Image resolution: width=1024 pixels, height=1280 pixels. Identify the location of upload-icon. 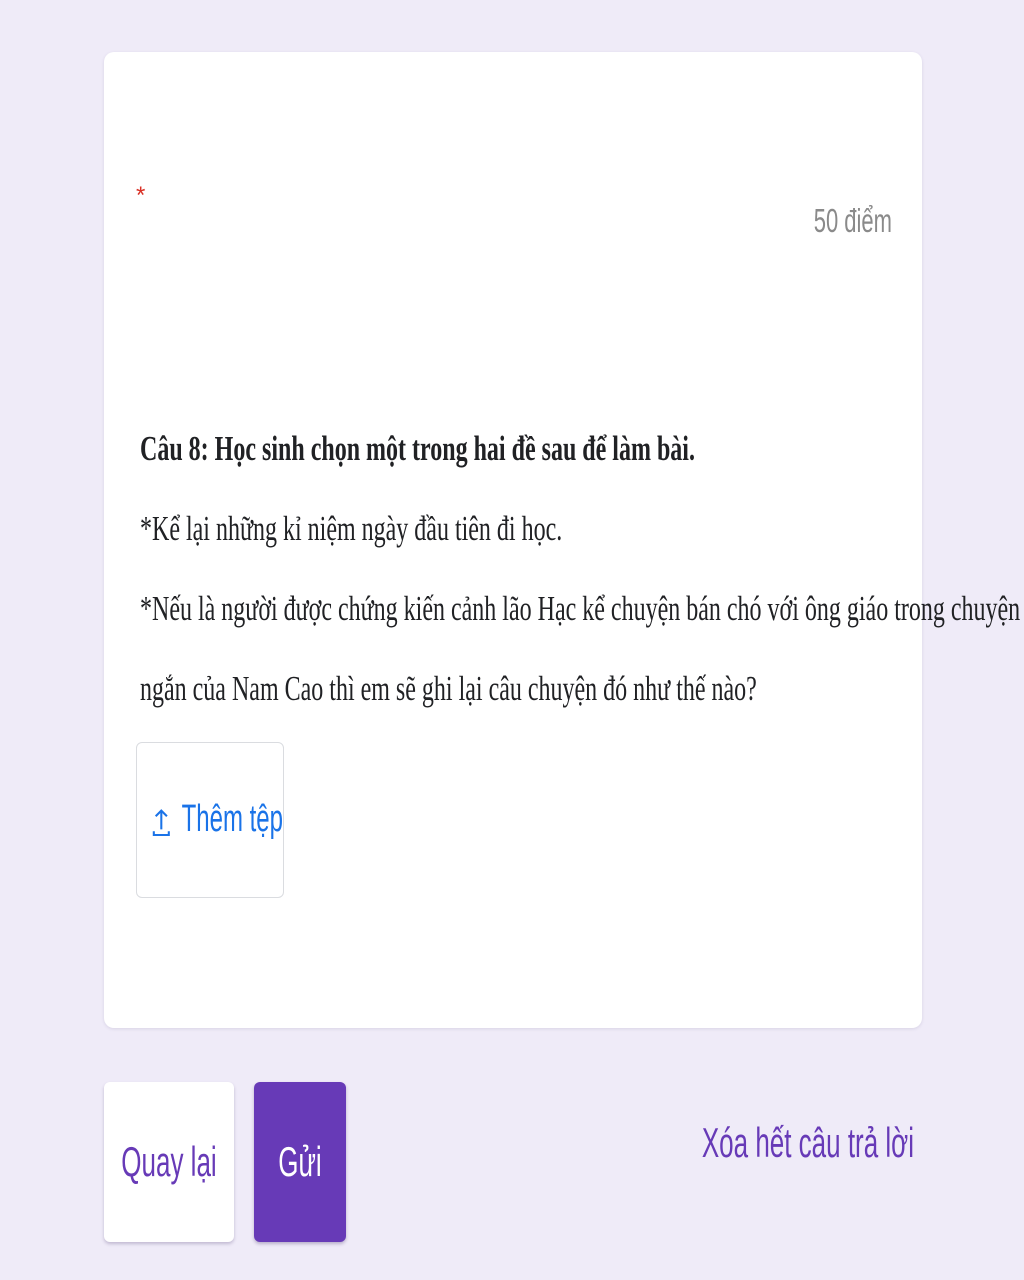
(161, 823).